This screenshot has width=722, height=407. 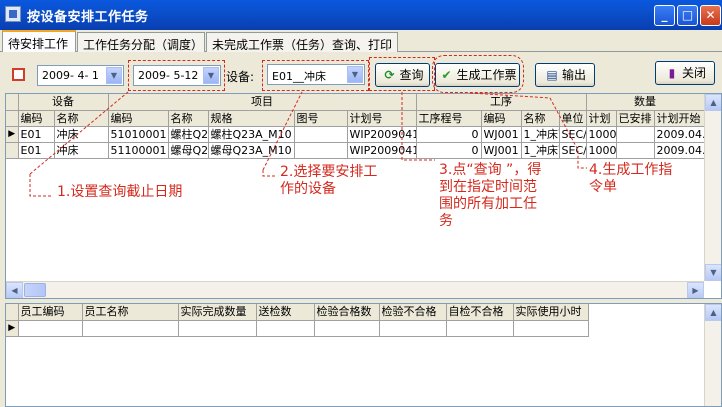 I want to click on export-button: ▤ 输出, so click(x=565, y=75).